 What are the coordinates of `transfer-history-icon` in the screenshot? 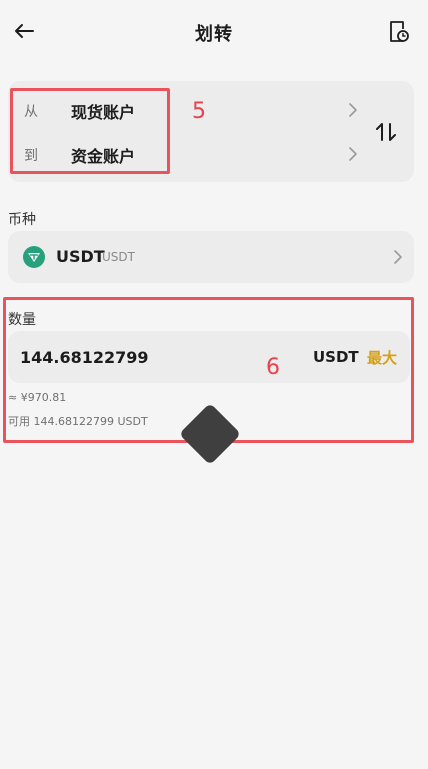 It's located at (399, 32).